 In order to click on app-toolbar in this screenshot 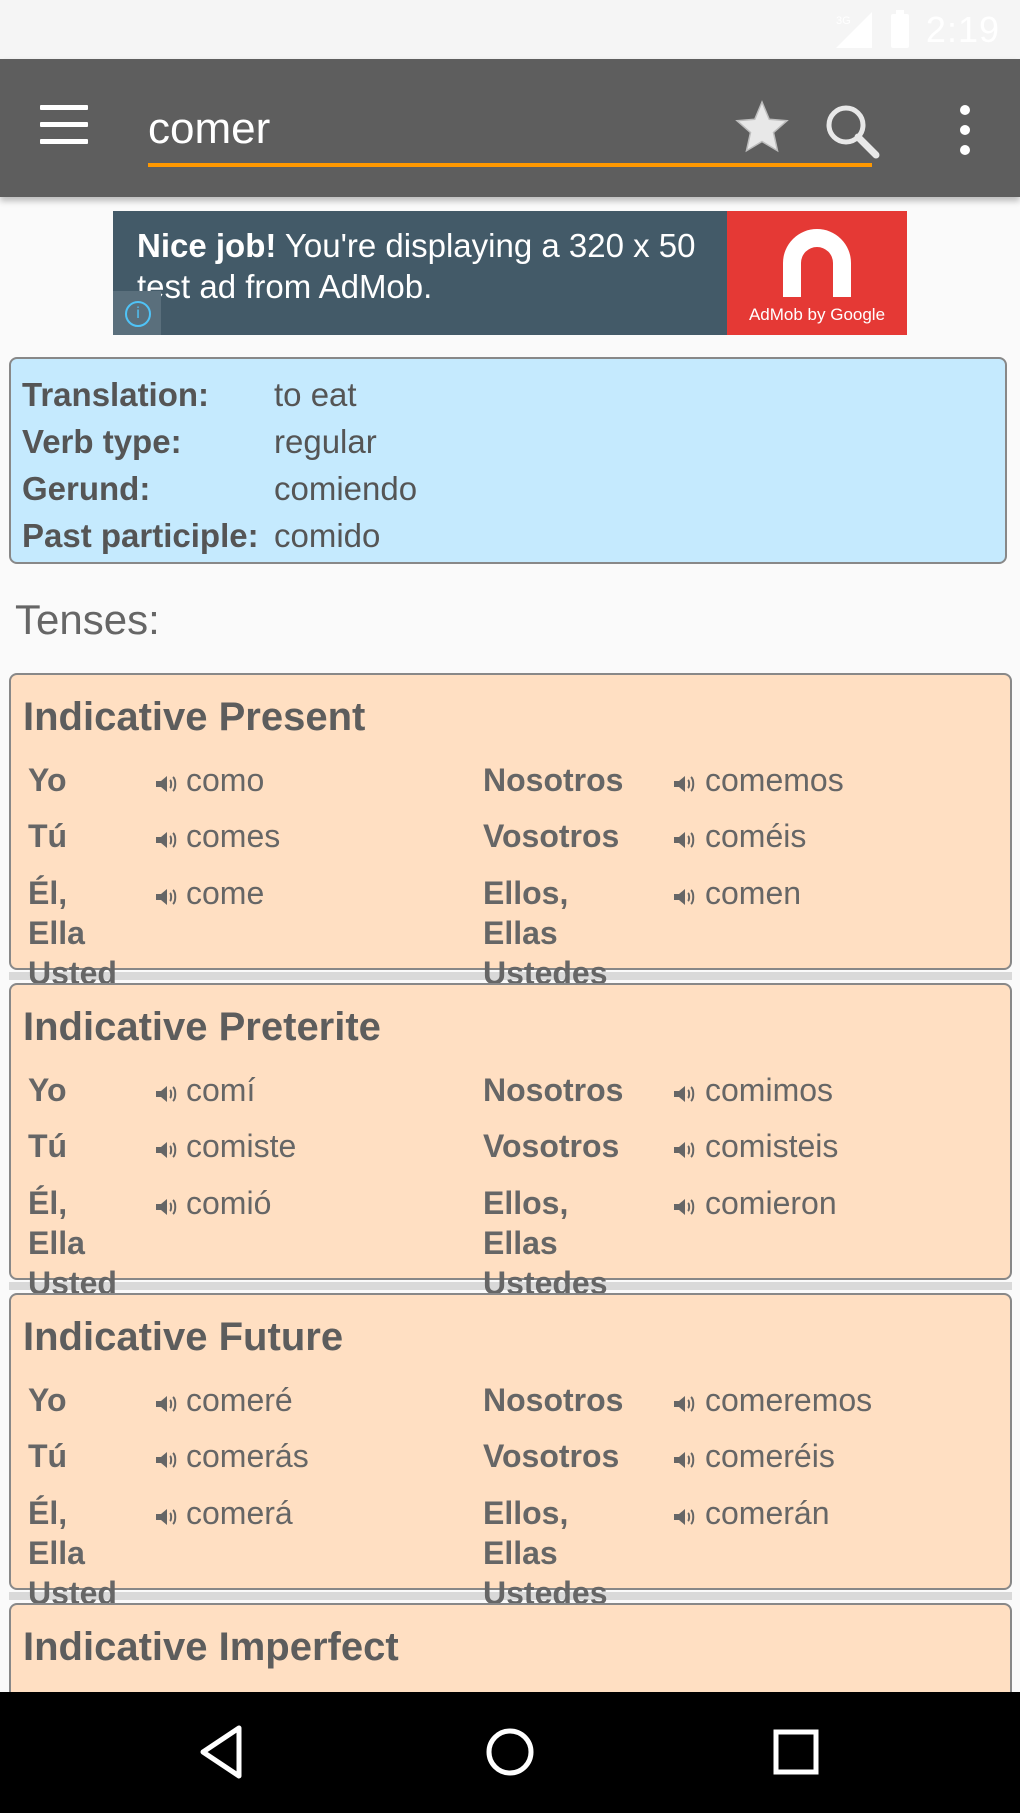, I will do `click(510, 128)`.